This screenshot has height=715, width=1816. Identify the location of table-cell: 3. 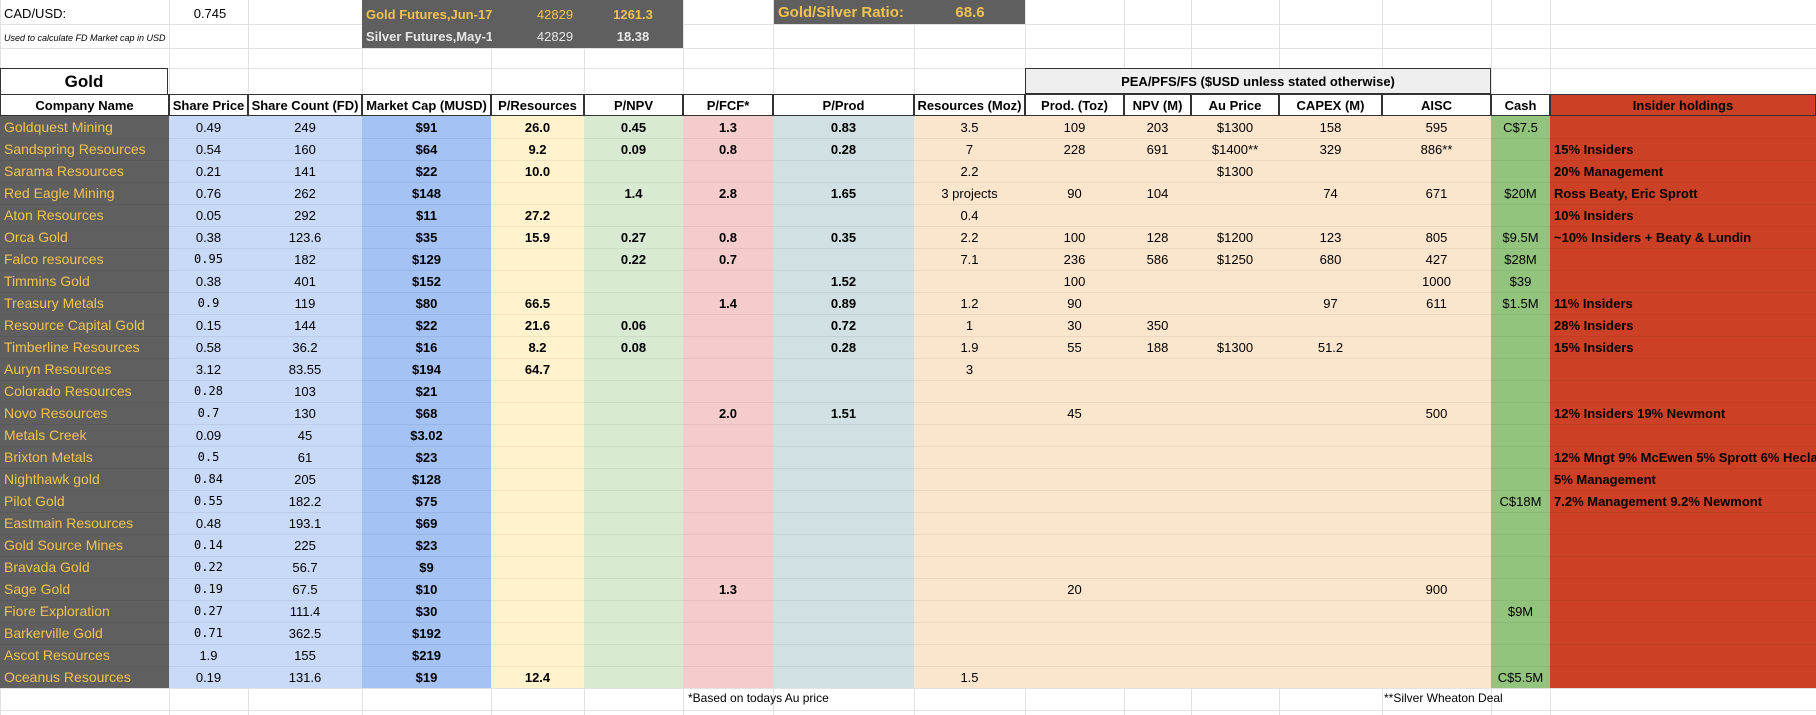
(969, 369).